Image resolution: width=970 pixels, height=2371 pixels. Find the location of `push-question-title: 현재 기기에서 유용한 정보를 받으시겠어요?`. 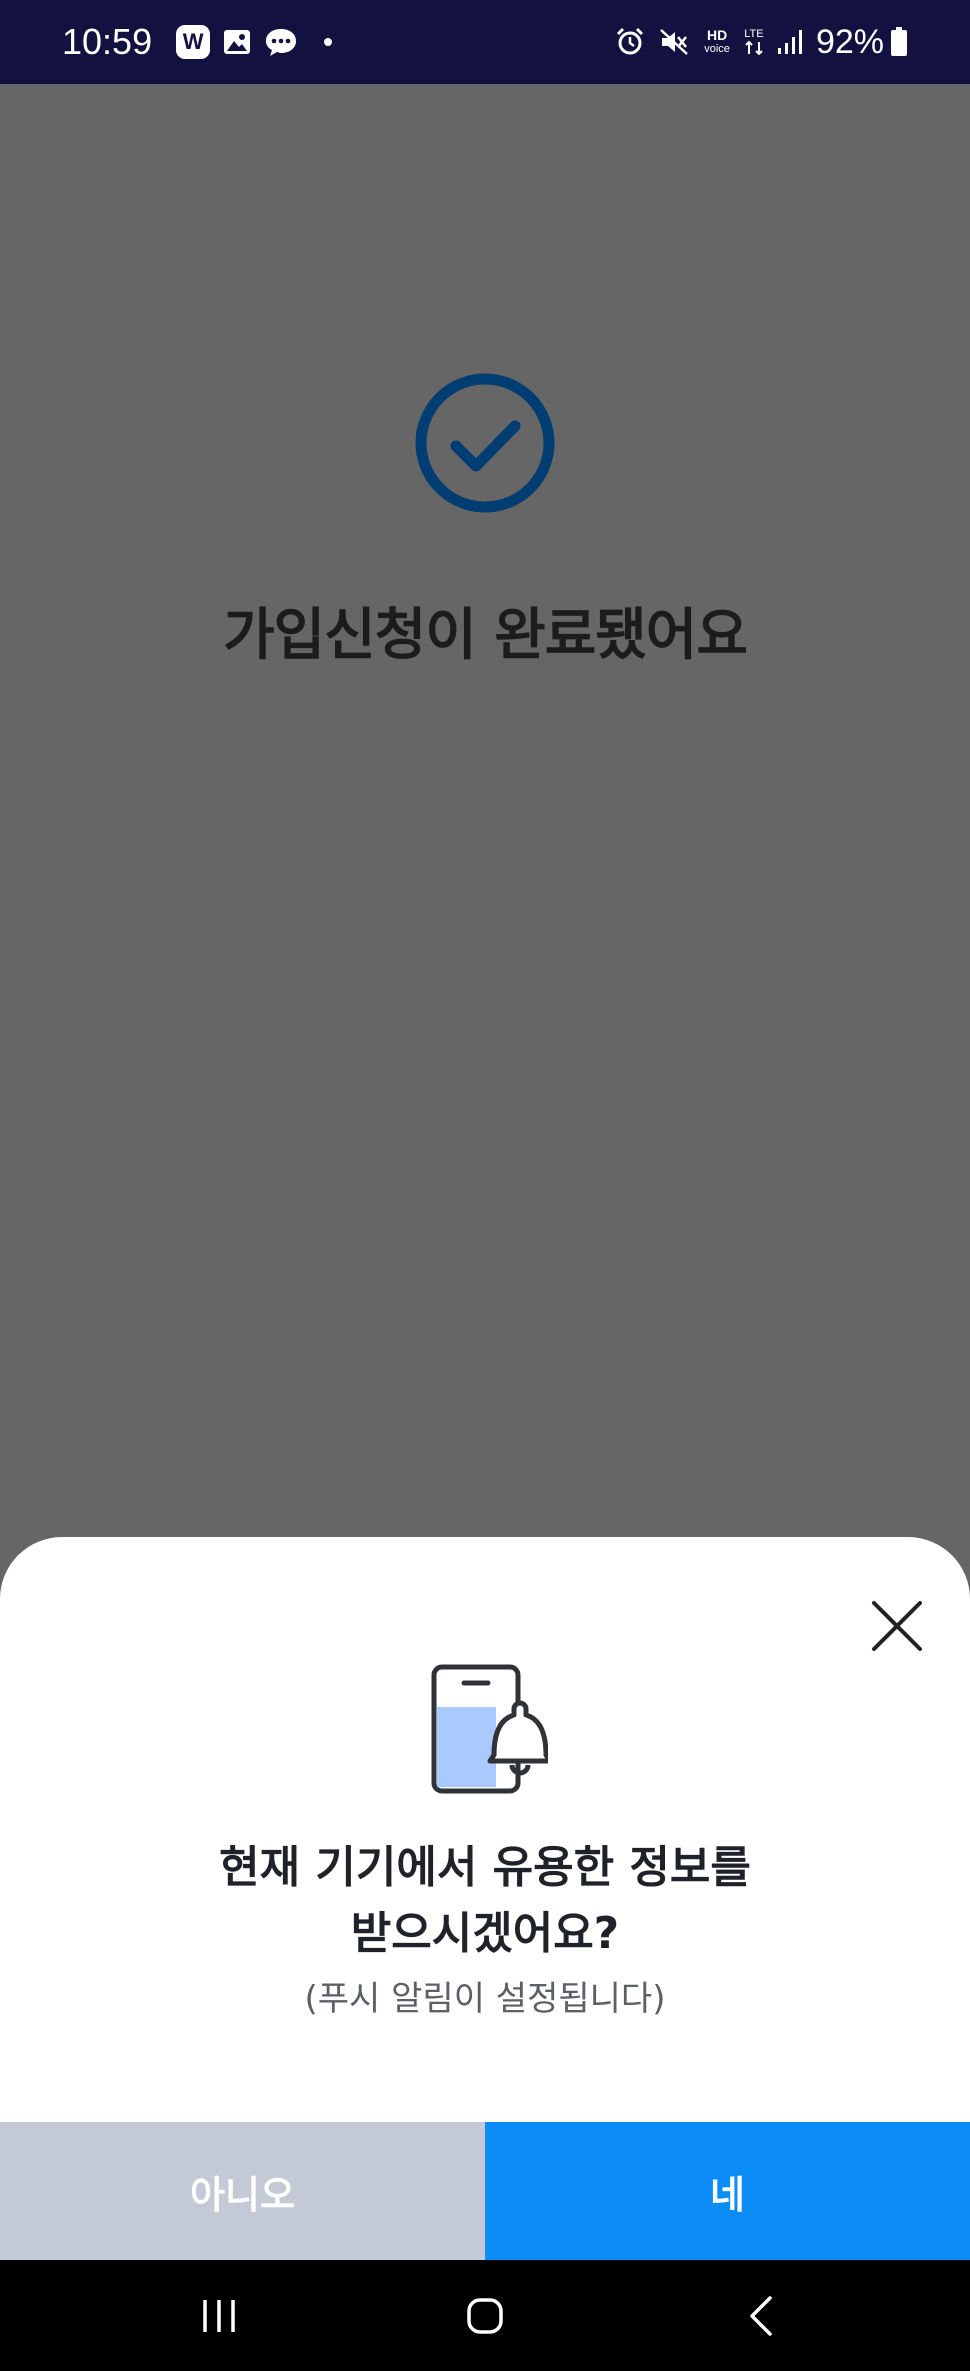

push-question-title: 현재 기기에서 유용한 정보를 받으시겠어요? is located at coordinates (485, 1900).